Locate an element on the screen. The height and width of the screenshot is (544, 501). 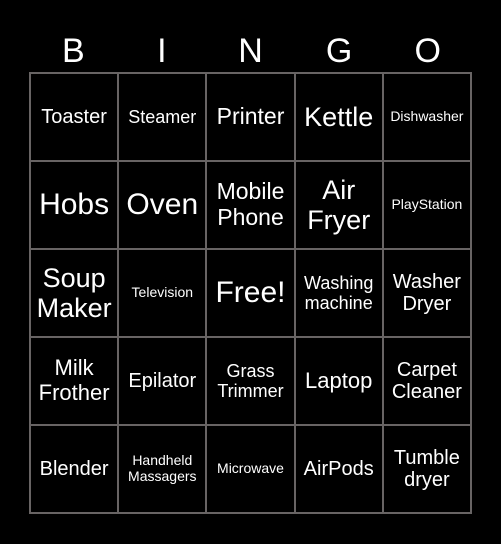
cell-label: Epilator is located at coordinates (162, 380).